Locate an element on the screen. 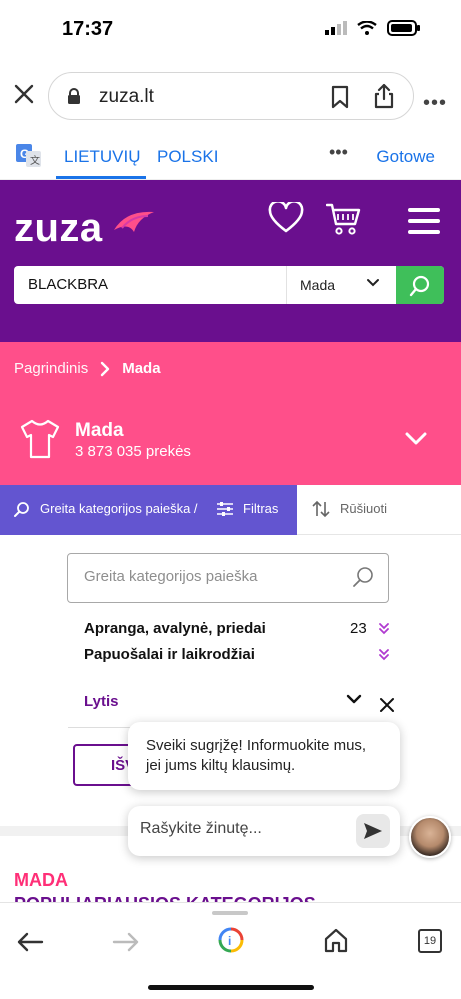 This screenshot has width=461, height=999. wishlist-heart-icon is located at coordinates (286, 218).